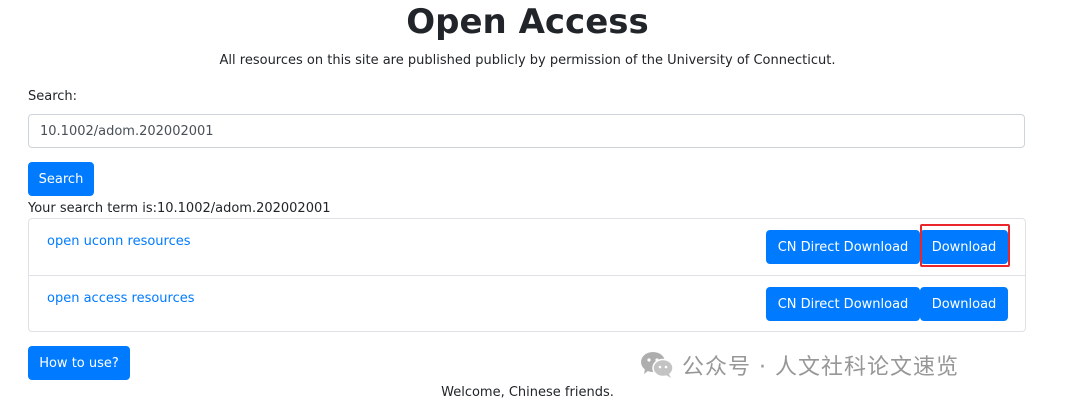 This screenshot has height=408, width=1080. What do you see at coordinates (527, 22) in the screenshot?
I see `page-title: Open Access` at bounding box center [527, 22].